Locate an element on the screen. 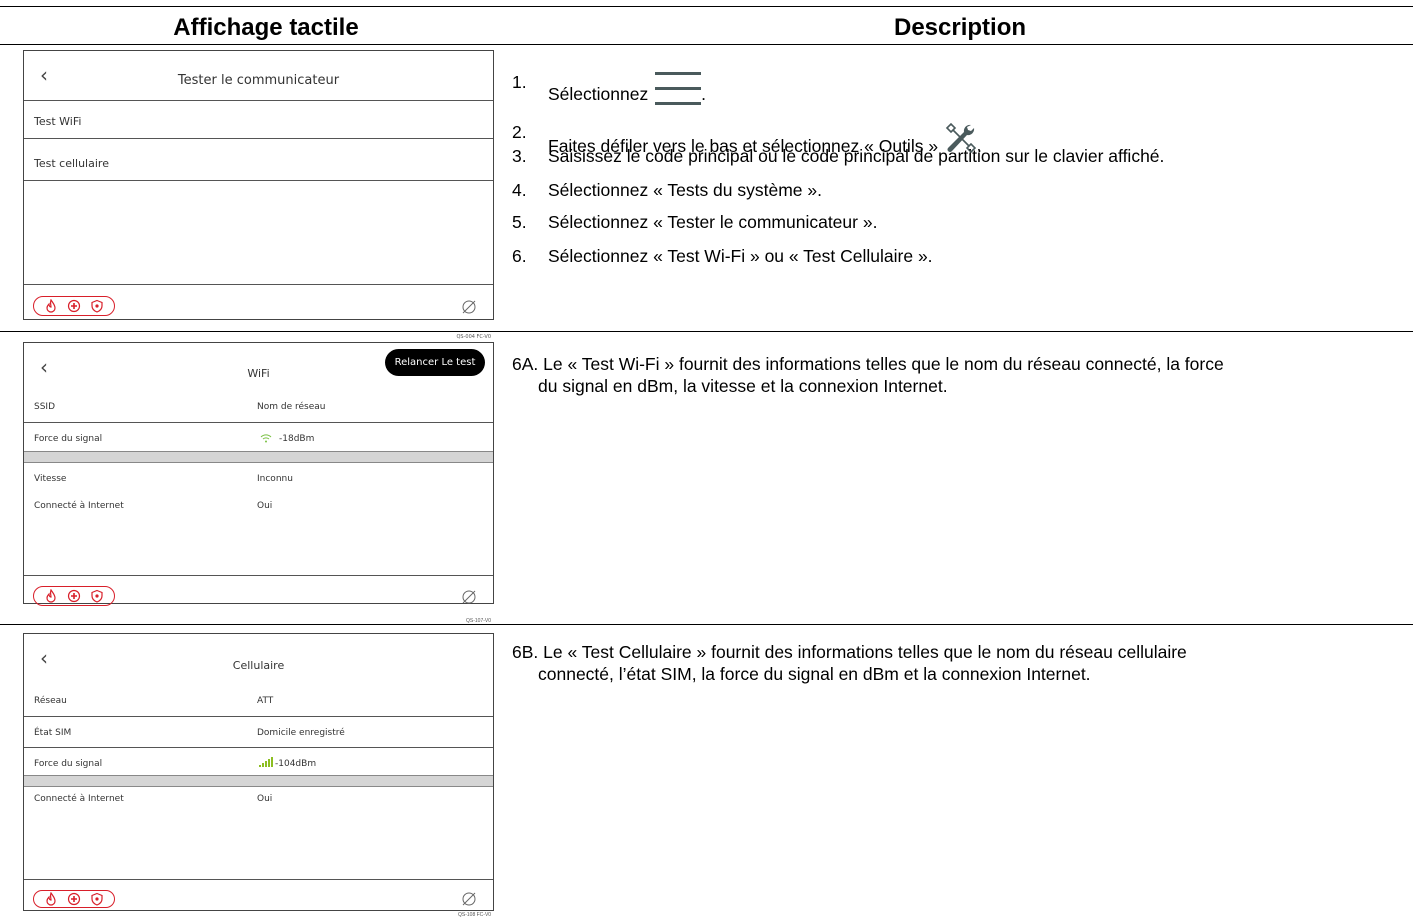 The width and height of the screenshot is (1413, 920). step-number: 4. is located at coordinates (519, 190).